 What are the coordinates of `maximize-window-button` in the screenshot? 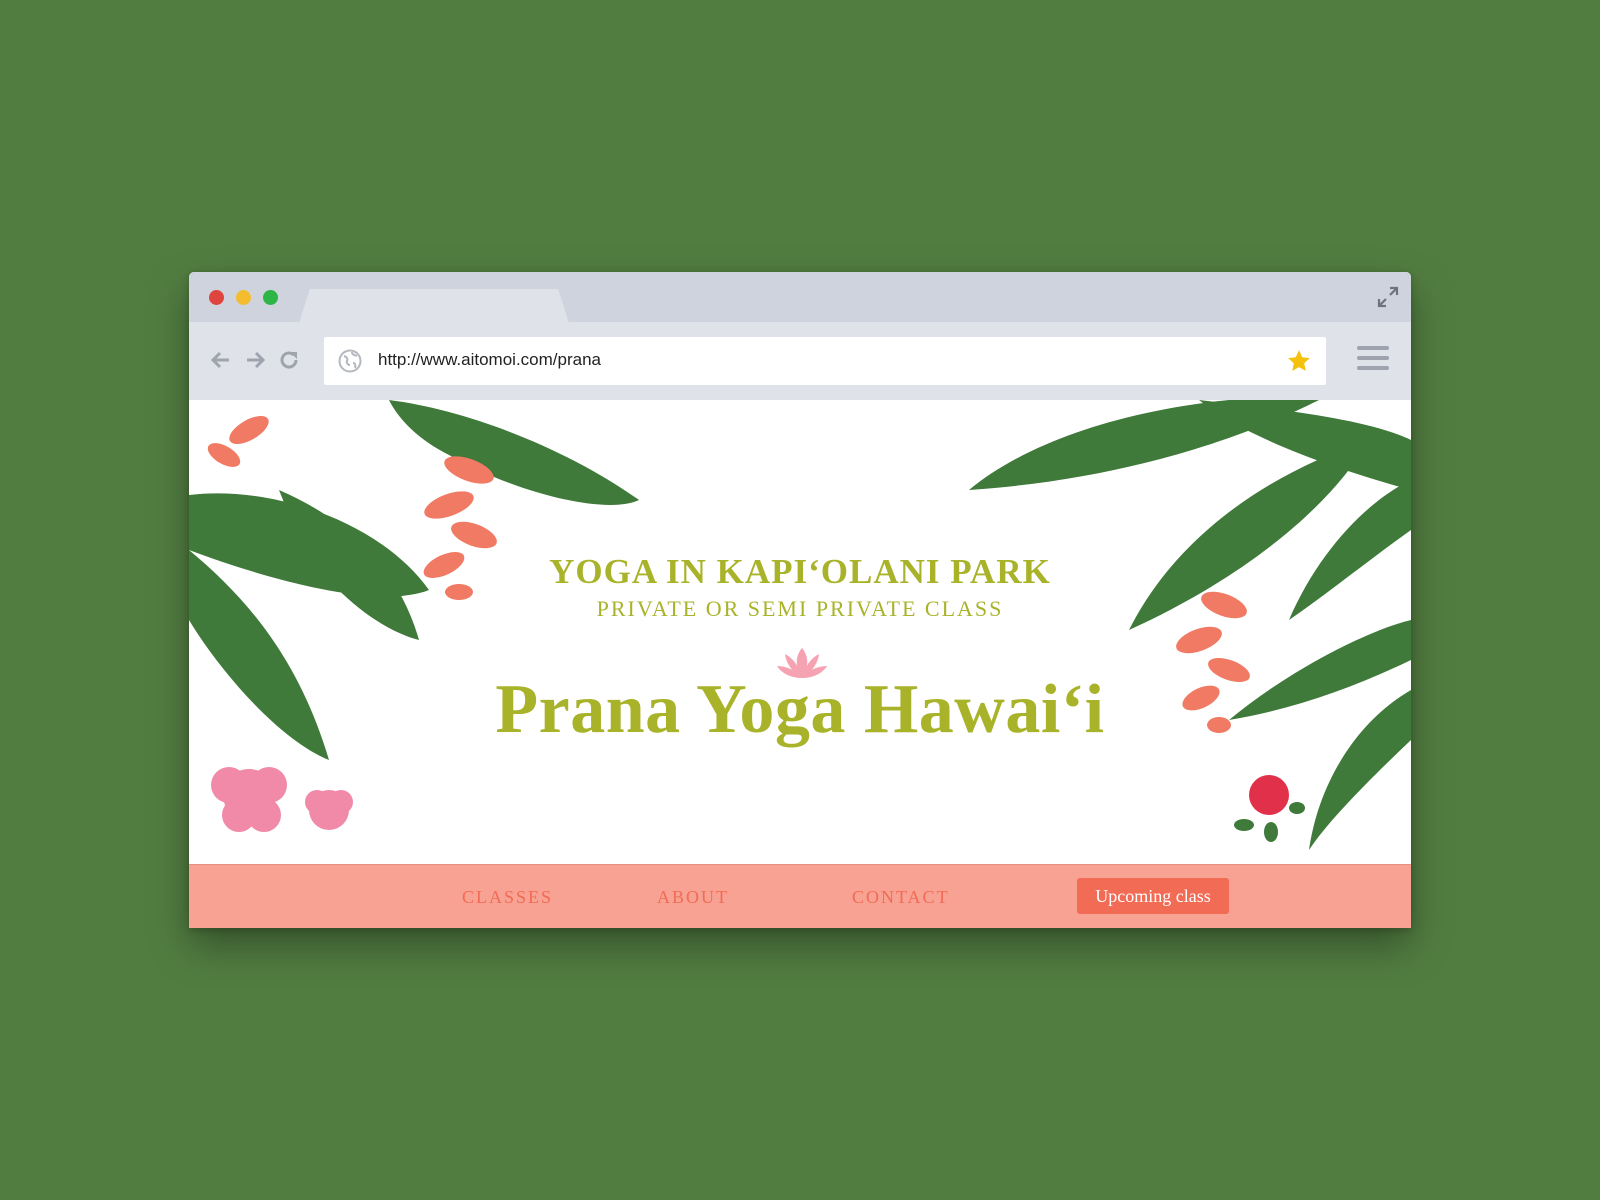 It's located at (270, 297).